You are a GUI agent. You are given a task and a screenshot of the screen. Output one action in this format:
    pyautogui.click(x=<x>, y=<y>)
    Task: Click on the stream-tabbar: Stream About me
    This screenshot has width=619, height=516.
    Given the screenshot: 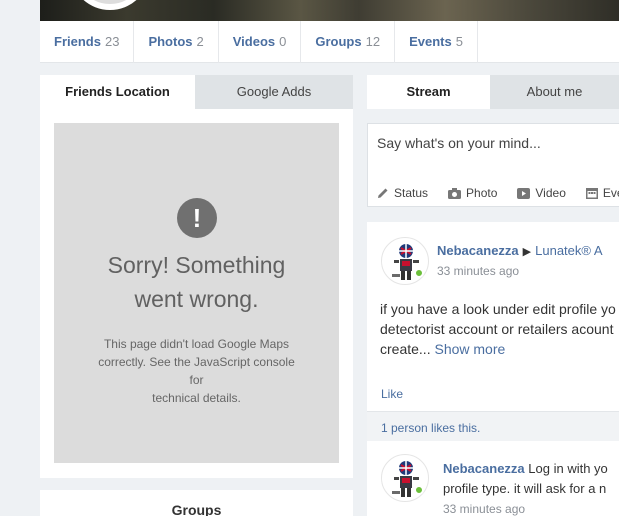 What is the action you would take?
    pyautogui.click(x=493, y=92)
    